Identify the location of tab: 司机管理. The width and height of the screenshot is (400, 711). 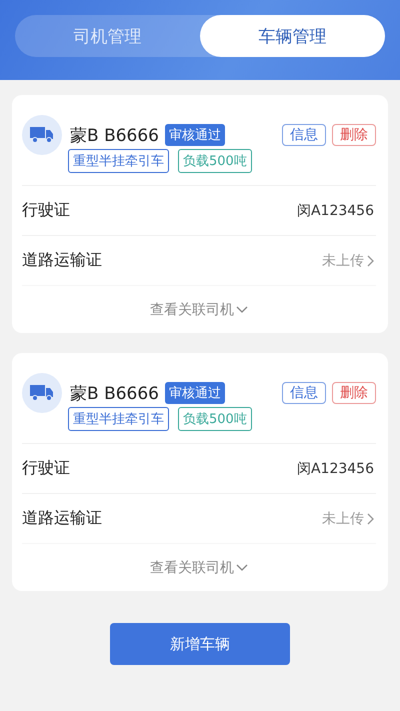
(107, 36).